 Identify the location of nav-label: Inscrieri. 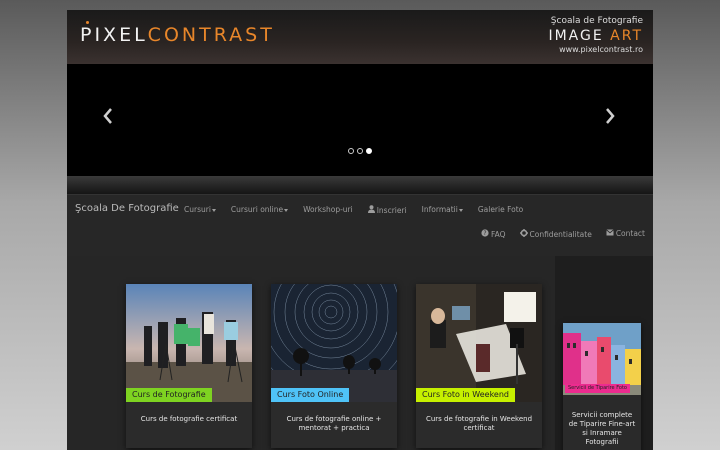
(391, 210).